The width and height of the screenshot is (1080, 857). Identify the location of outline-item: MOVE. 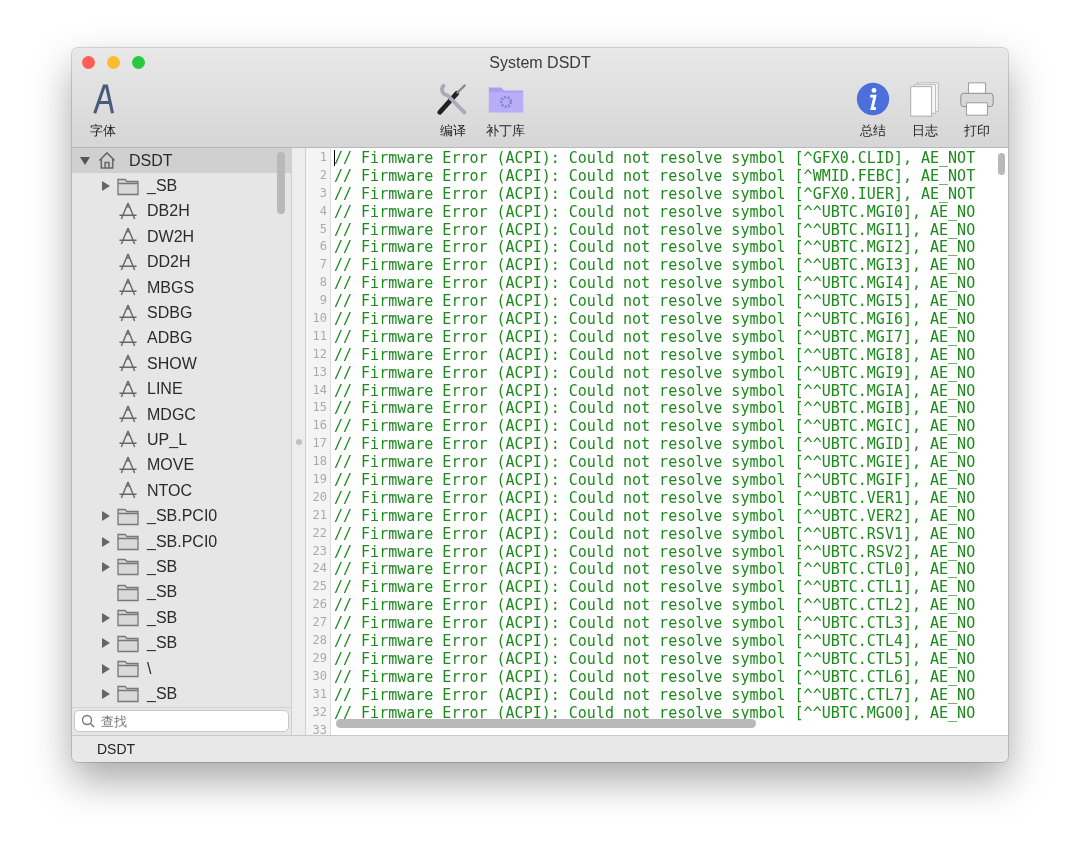
(181, 465).